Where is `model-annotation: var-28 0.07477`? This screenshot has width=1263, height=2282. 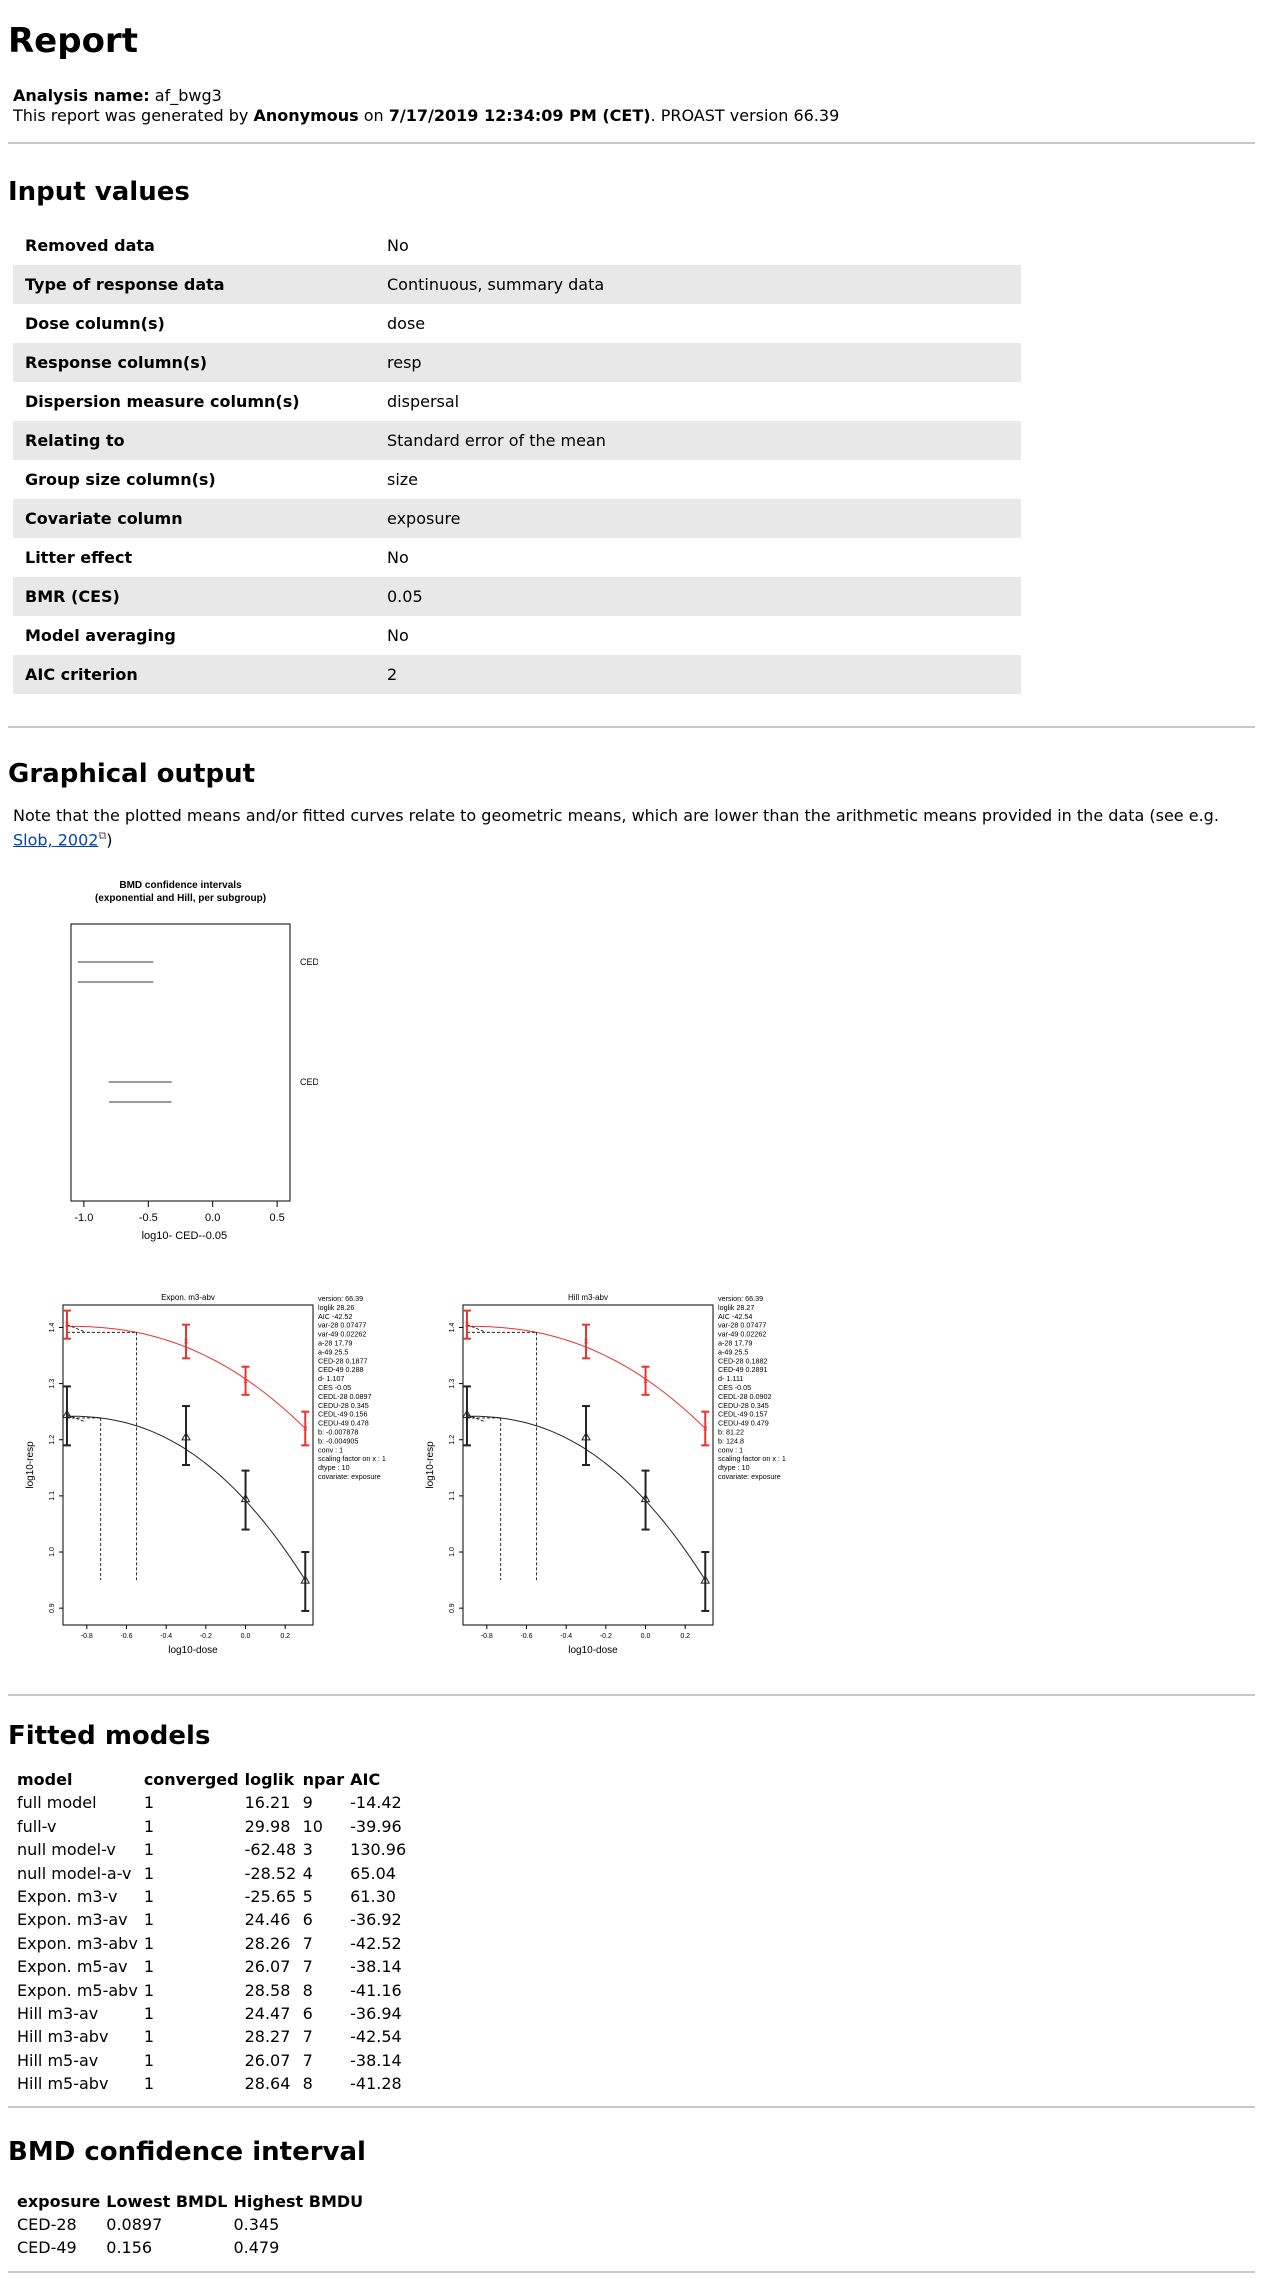 model-annotation: var-28 0.07477 is located at coordinates (742, 1325).